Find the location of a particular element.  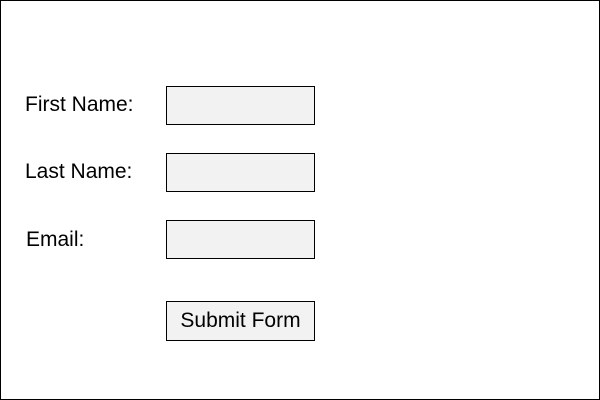

first-name-label: First Name: is located at coordinates (79, 104).